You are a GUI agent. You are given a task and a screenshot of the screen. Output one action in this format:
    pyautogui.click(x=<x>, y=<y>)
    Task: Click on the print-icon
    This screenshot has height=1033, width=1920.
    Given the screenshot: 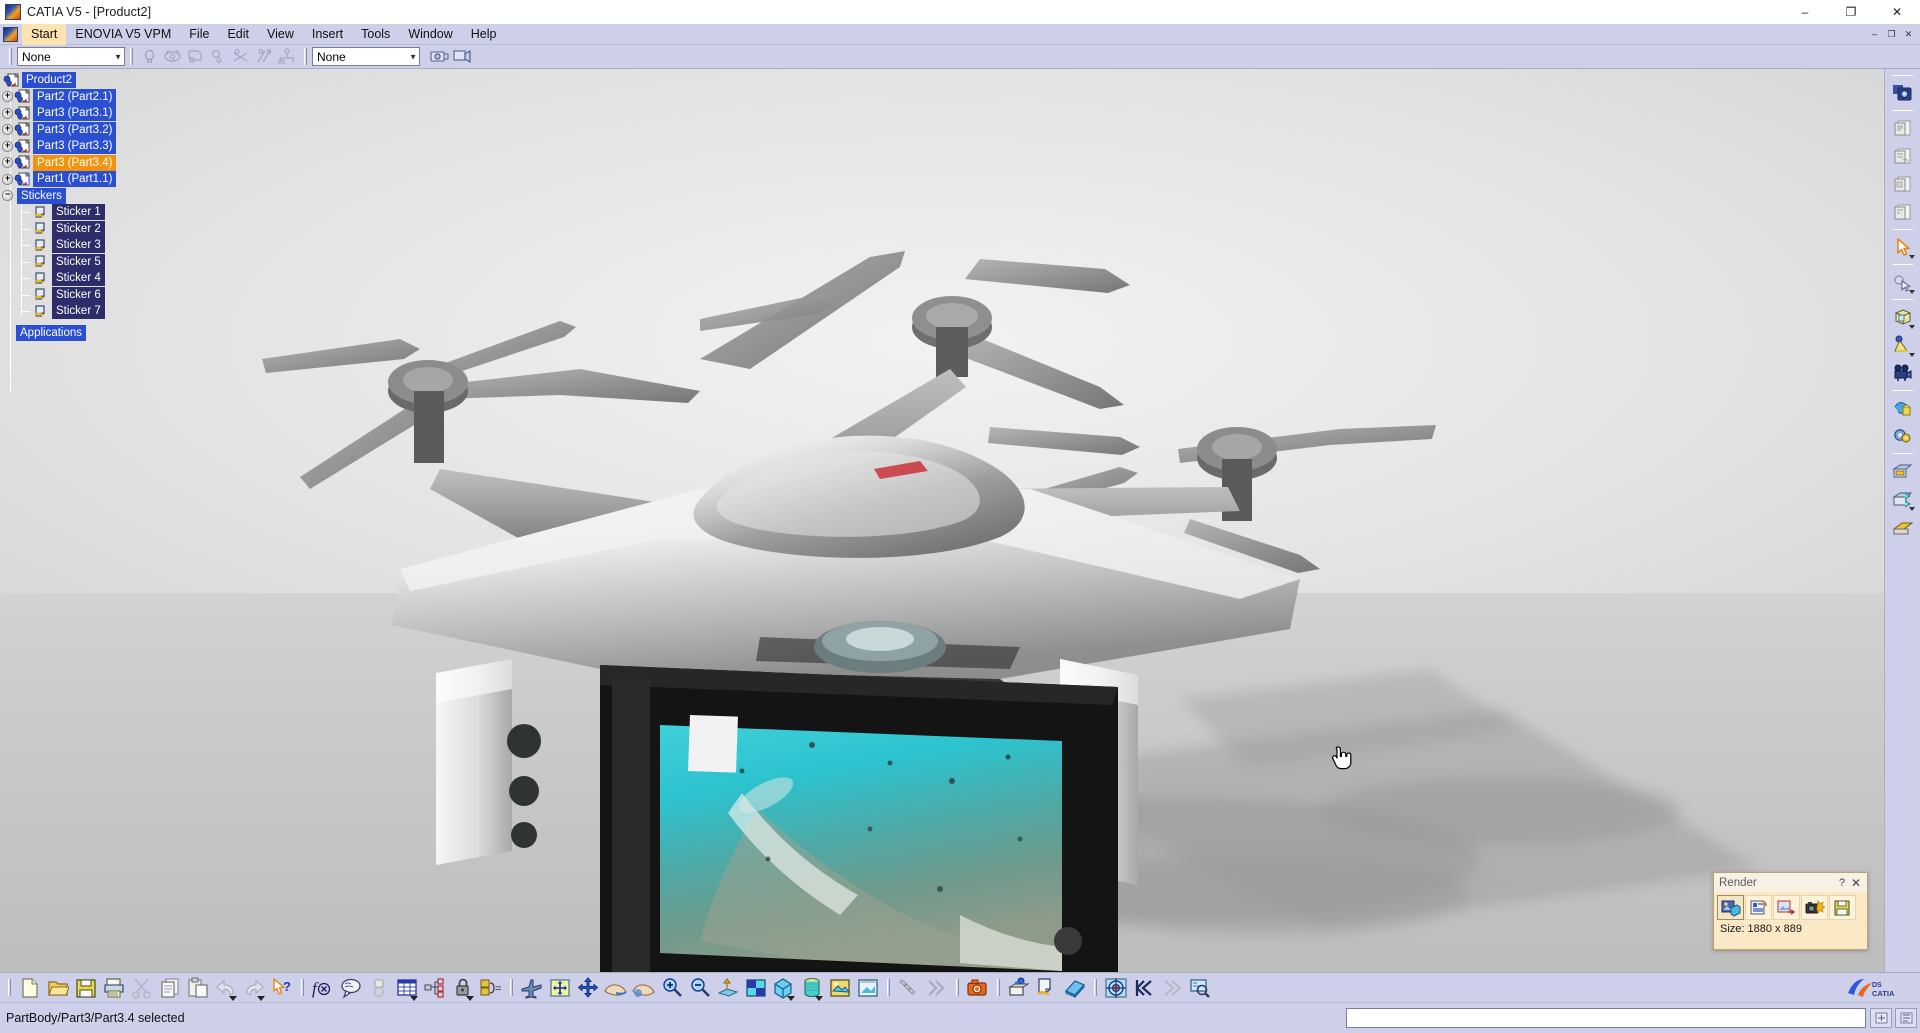 What is the action you would take?
    pyautogui.click(x=114, y=988)
    